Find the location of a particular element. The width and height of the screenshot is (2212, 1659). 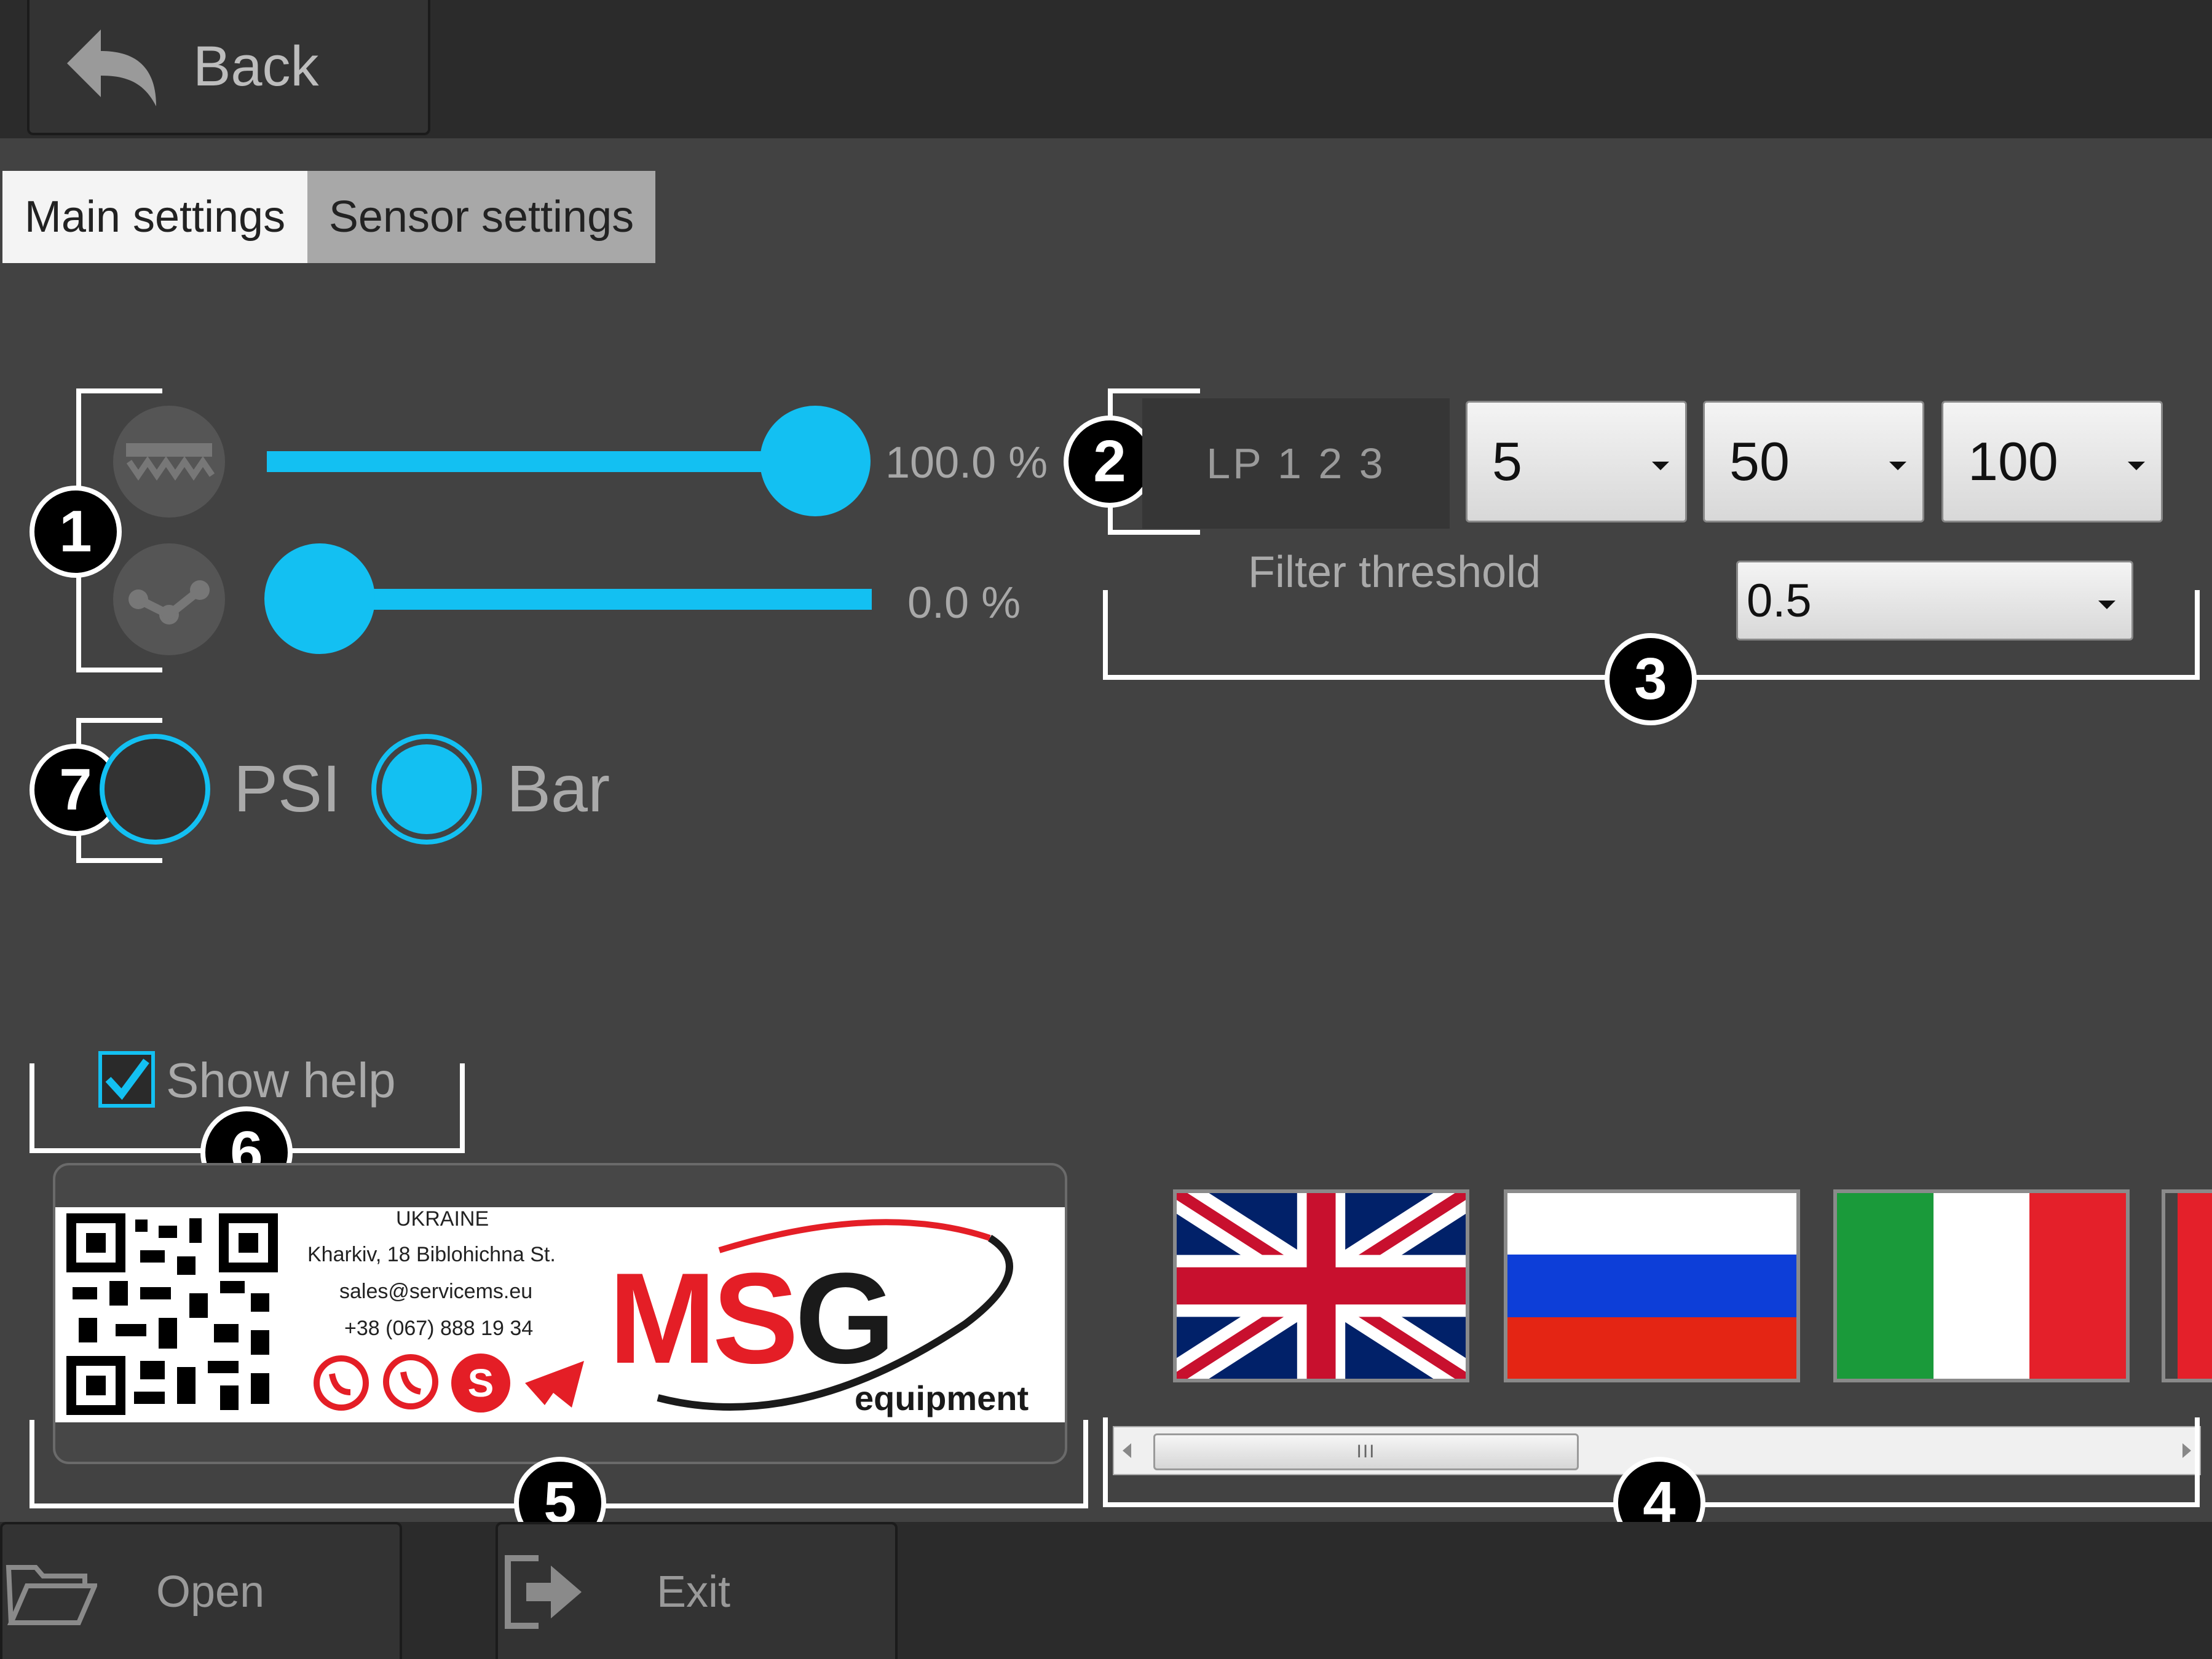

filter-threshold-label: Filter threshold is located at coordinates (1394, 572).